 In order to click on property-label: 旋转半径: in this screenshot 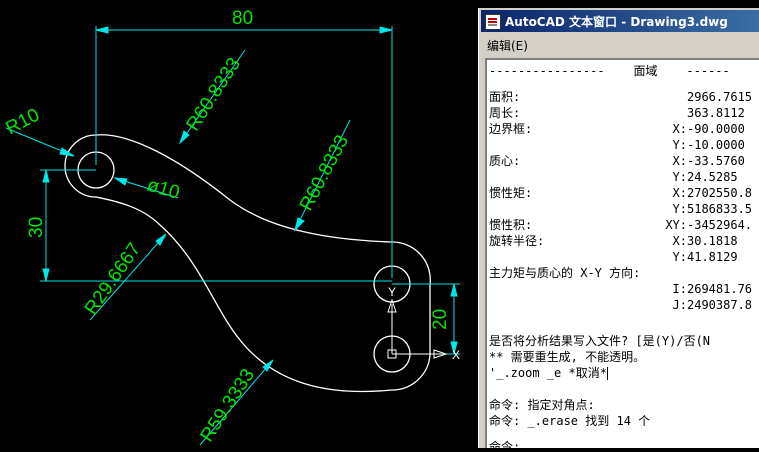, I will do `click(517, 241)`.